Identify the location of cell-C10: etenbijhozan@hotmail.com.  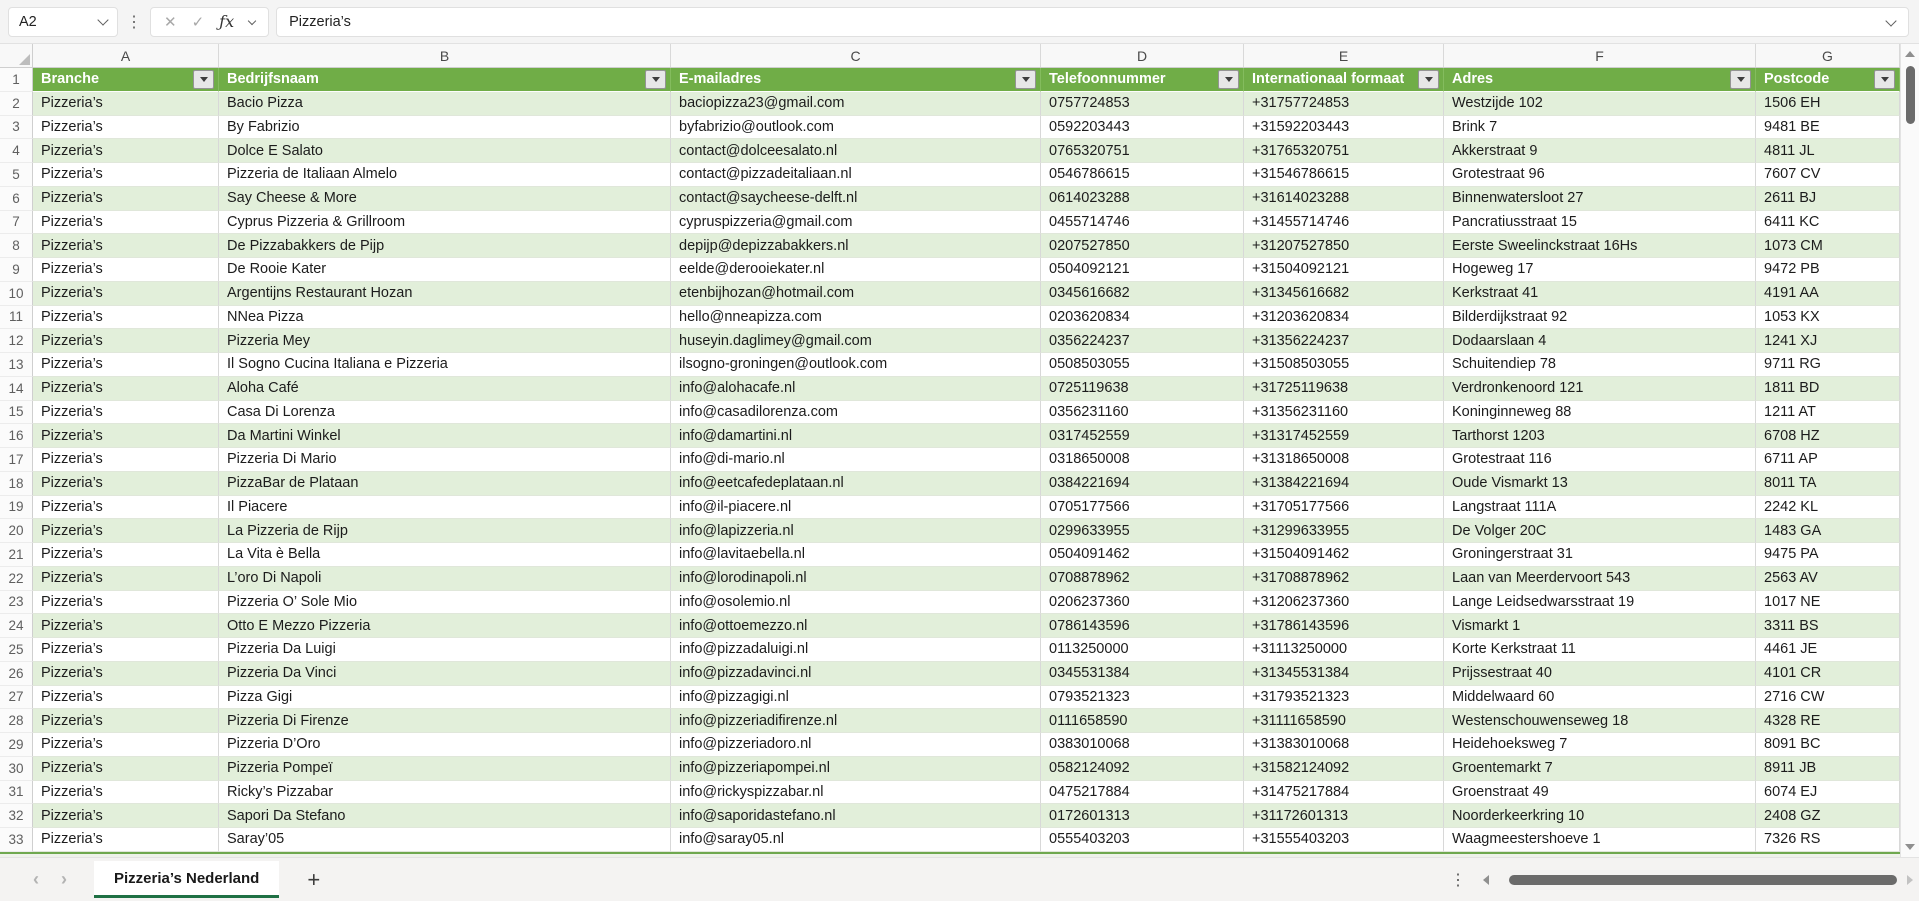
(856, 293).